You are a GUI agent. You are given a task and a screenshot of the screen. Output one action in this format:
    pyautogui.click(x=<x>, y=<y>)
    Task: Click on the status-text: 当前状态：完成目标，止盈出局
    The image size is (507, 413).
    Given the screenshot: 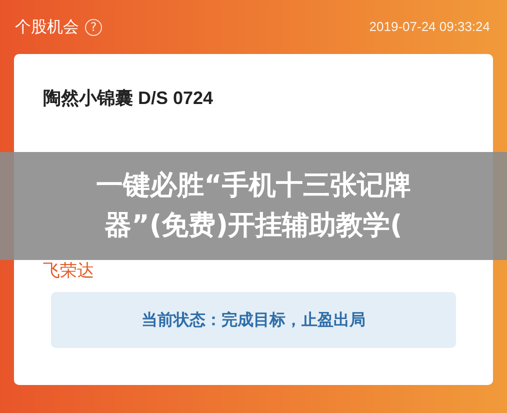 What is the action you would take?
    pyautogui.click(x=254, y=320)
    